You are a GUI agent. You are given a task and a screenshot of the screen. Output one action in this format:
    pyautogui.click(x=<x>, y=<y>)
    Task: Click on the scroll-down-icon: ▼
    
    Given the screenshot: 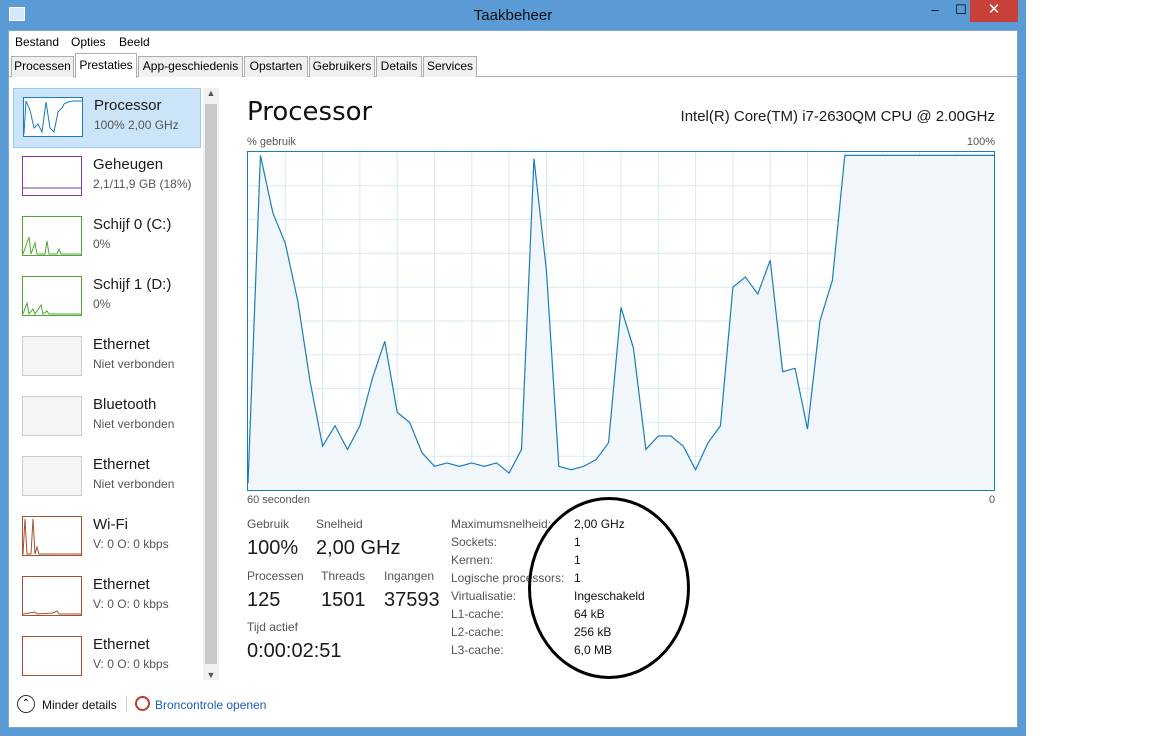 What is the action you would take?
    pyautogui.click(x=211, y=675)
    